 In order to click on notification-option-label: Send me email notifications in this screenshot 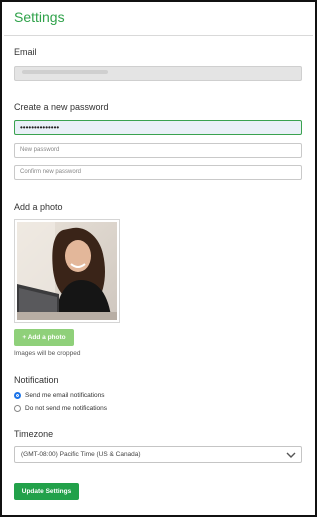, I will do `click(65, 395)`.